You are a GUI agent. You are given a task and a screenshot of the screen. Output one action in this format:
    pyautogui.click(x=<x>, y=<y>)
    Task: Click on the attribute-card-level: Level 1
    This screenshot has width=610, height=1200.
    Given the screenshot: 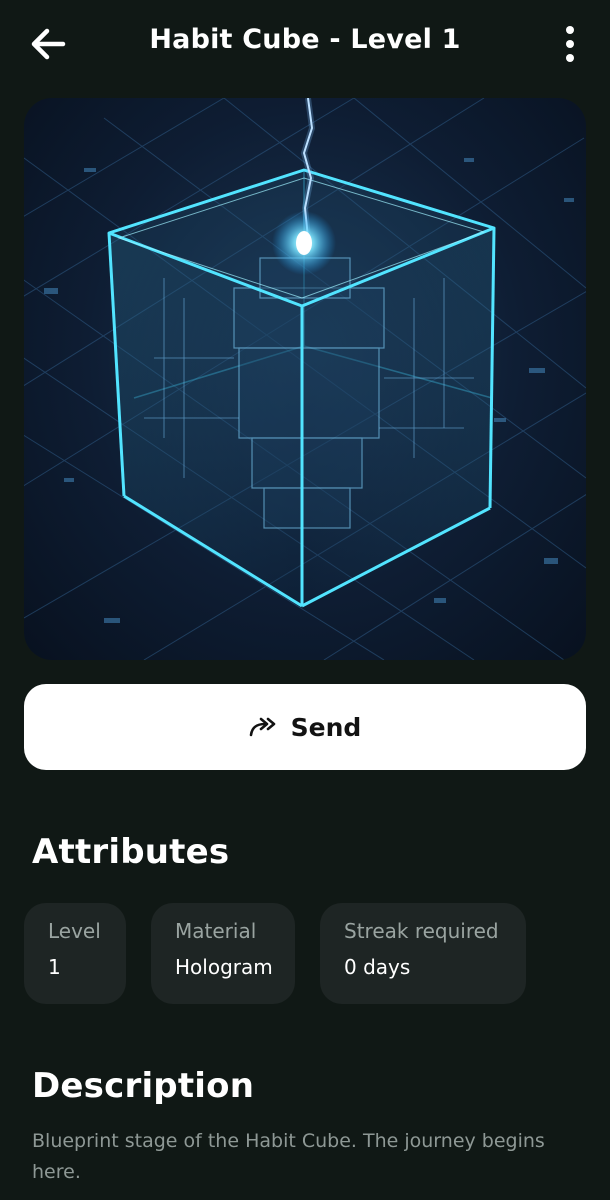 What is the action you would take?
    pyautogui.click(x=75, y=953)
    